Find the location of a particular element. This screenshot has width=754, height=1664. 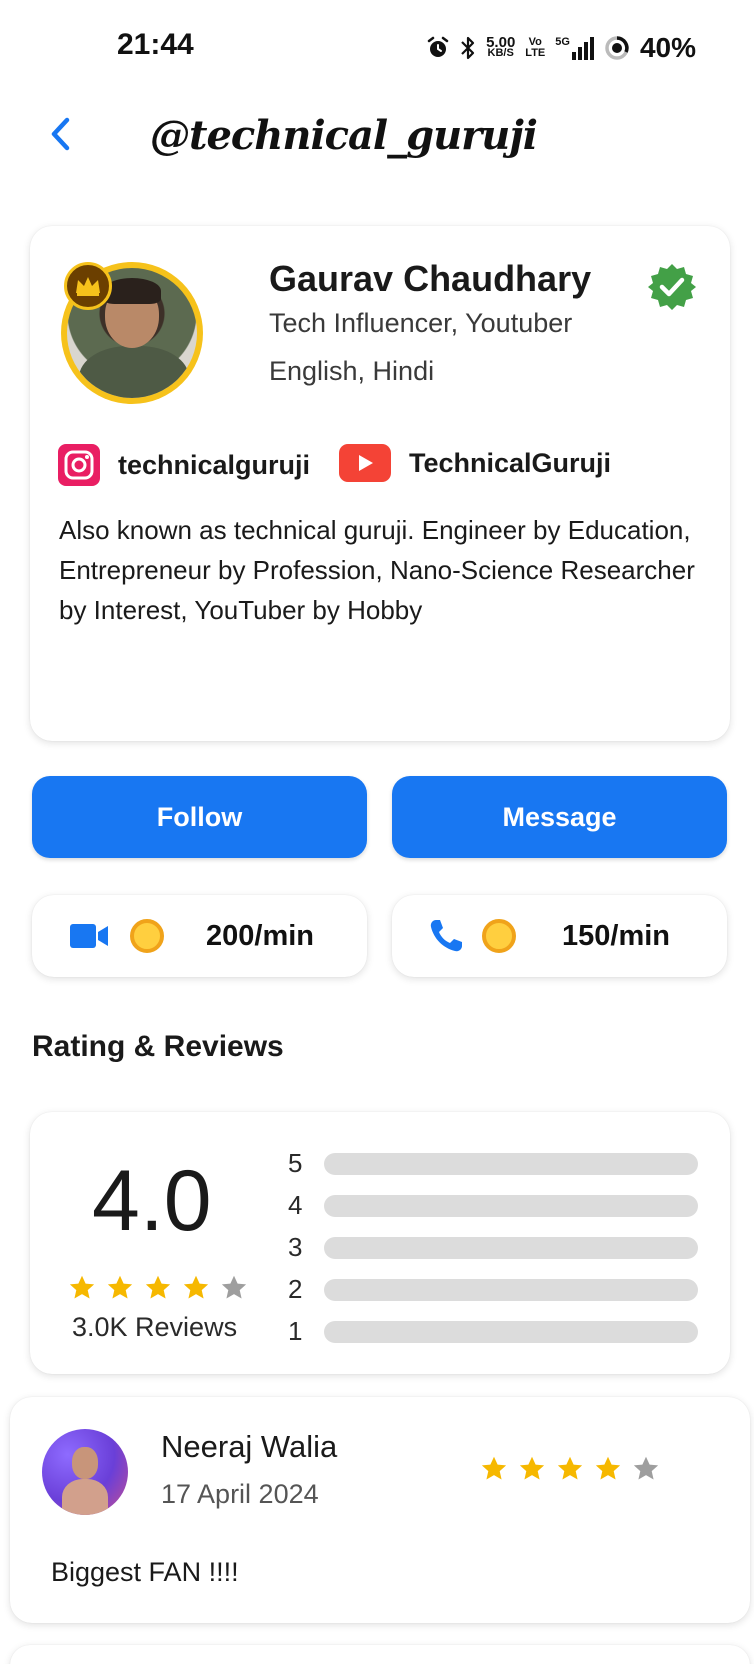

alarm-icon is located at coordinates (438, 46).